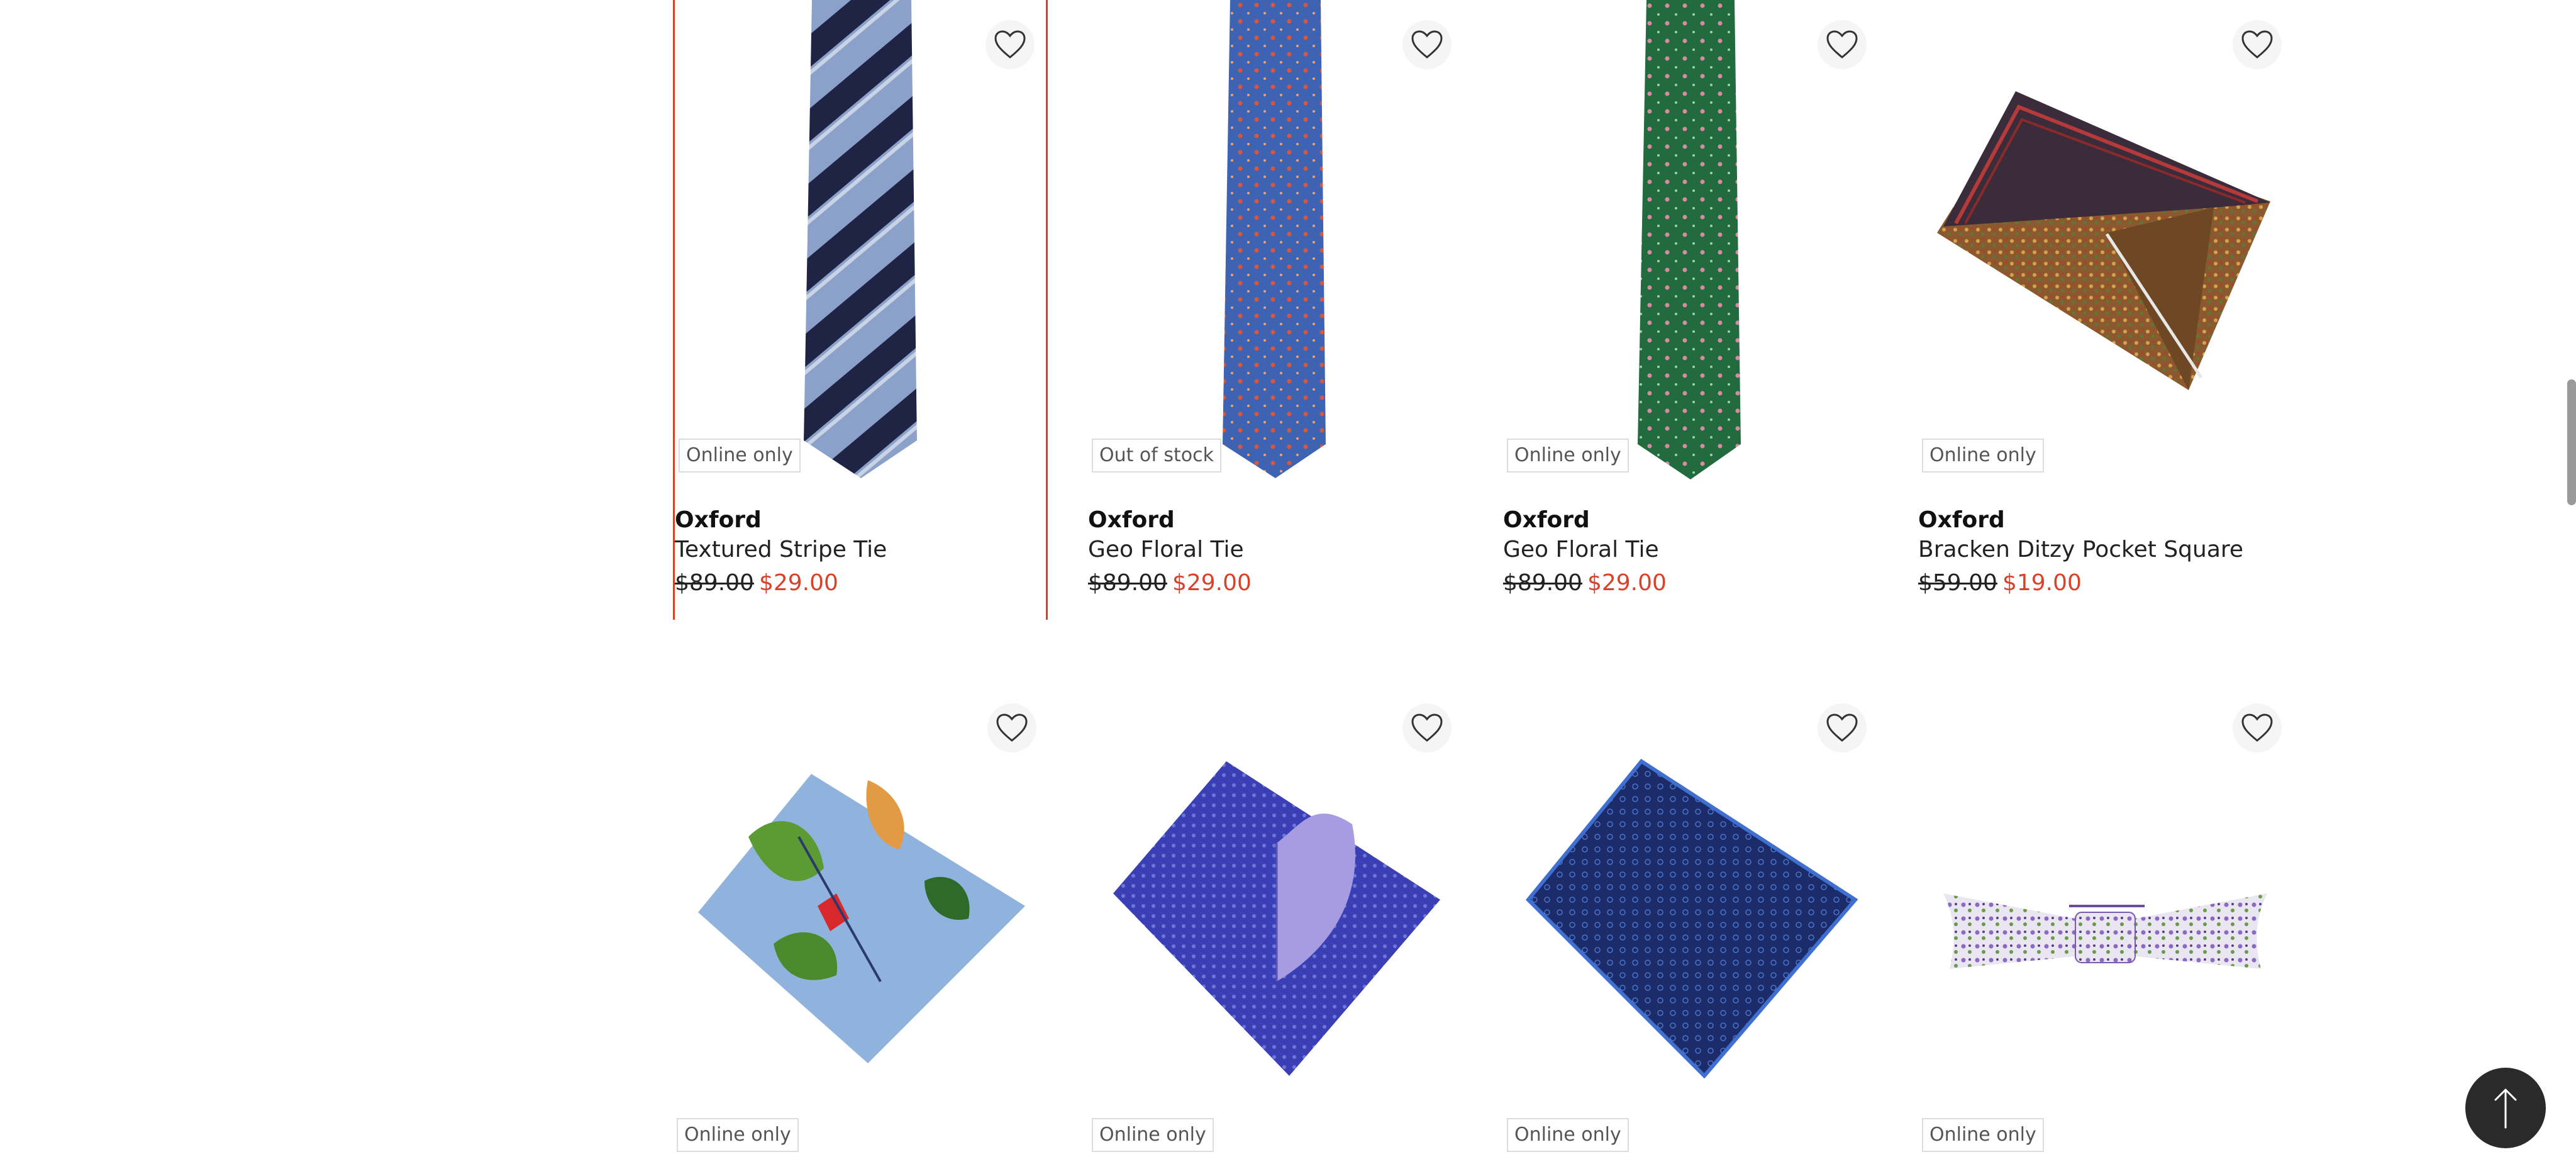 This screenshot has width=2576, height=1169. Describe the element at coordinates (781, 549) in the screenshot. I see `product-name: Textured Stripe Tie` at that location.